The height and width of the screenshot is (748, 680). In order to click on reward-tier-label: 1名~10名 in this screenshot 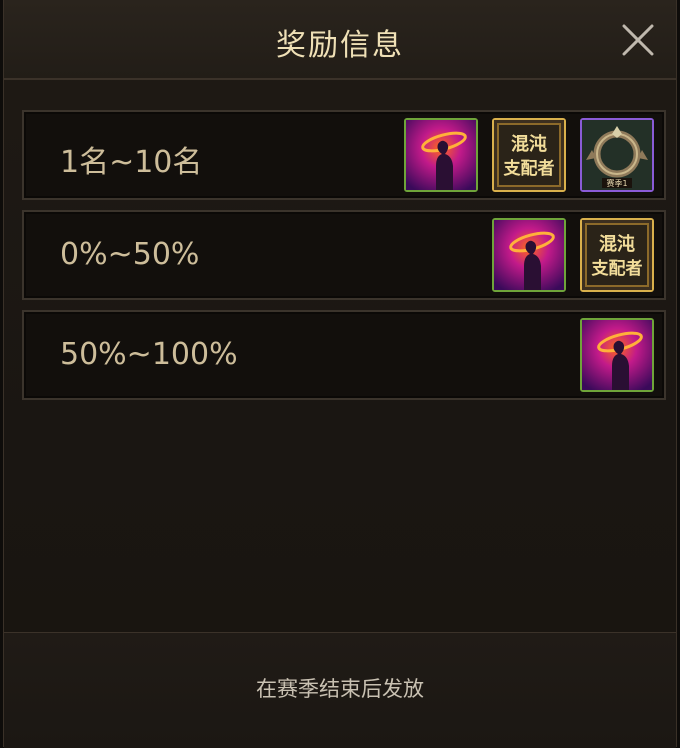, I will do `click(131, 162)`.